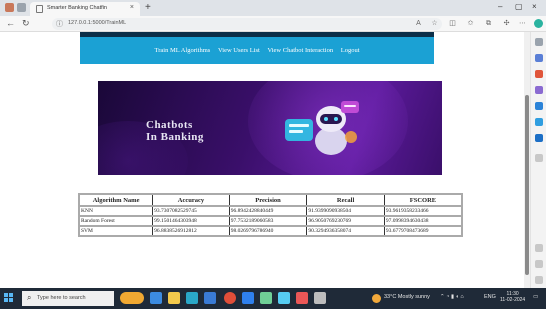 Image resolution: width=546 pixels, height=309 pixels. What do you see at coordinates (9, 7) in the screenshot?
I see `profile-icon` at bounding box center [9, 7].